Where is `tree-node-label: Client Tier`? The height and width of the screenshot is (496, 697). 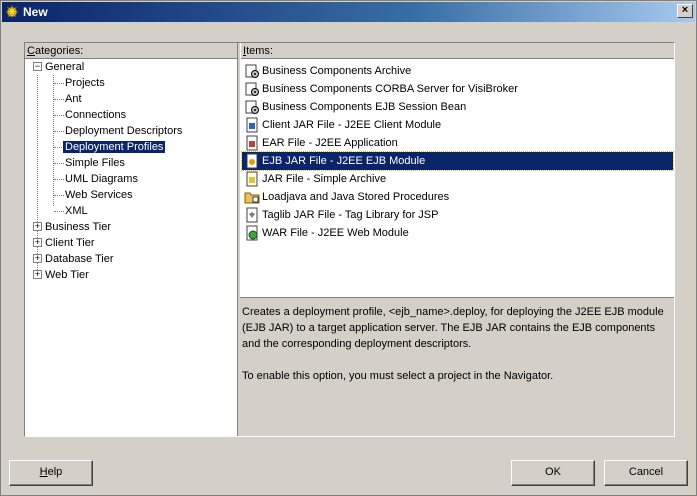
tree-node-label: Client Tier is located at coordinates (70, 243).